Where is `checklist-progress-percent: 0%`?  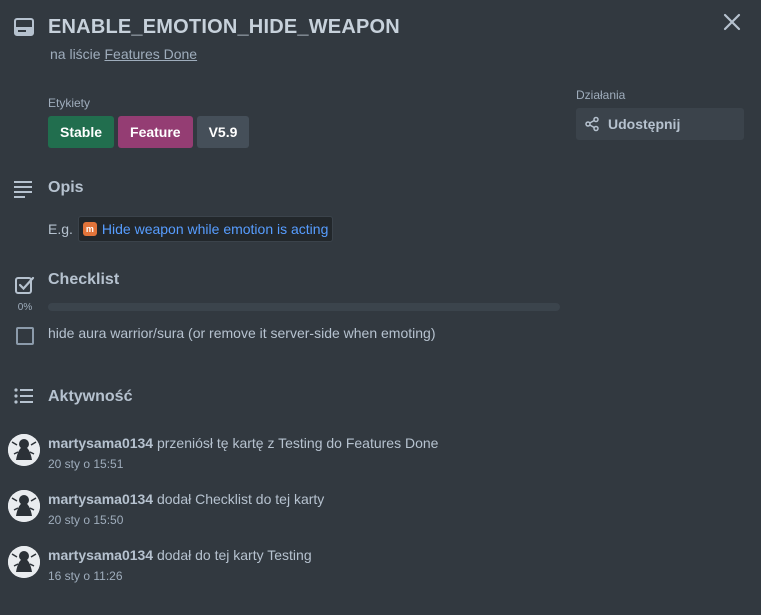
checklist-progress-percent: 0% is located at coordinates (25, 307).